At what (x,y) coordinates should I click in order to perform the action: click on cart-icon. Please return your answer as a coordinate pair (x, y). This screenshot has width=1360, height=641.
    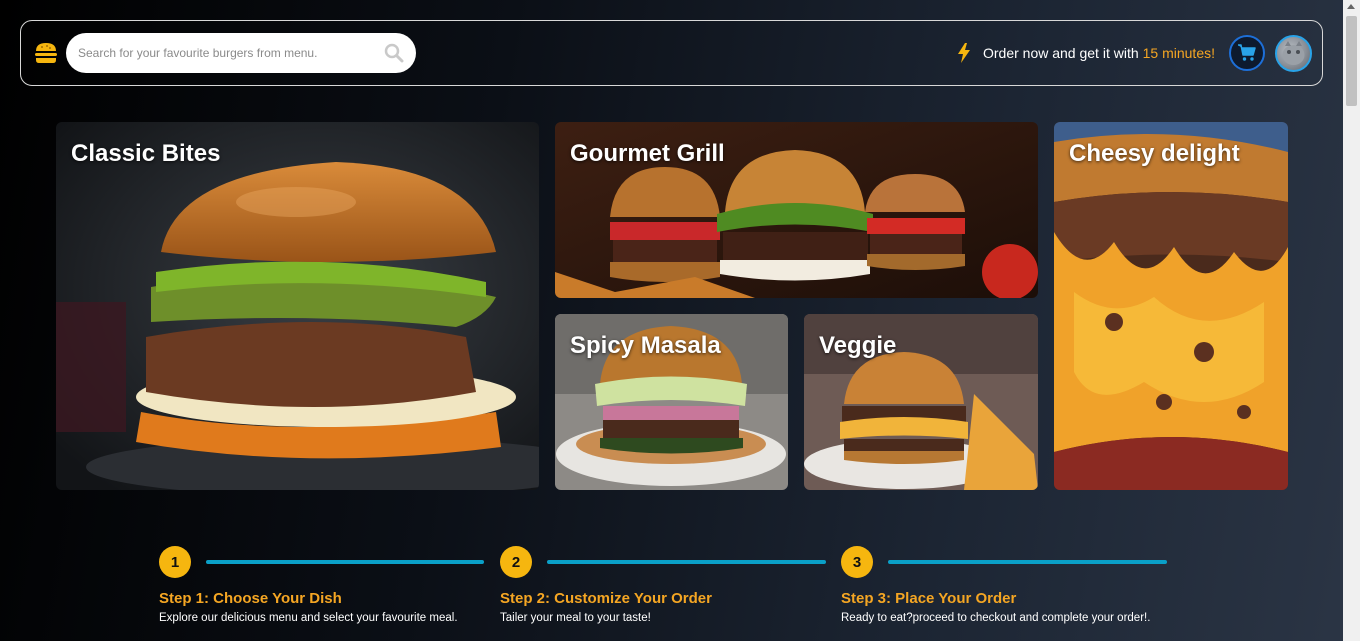
    Looking at the image, I should click on (1247, 52).